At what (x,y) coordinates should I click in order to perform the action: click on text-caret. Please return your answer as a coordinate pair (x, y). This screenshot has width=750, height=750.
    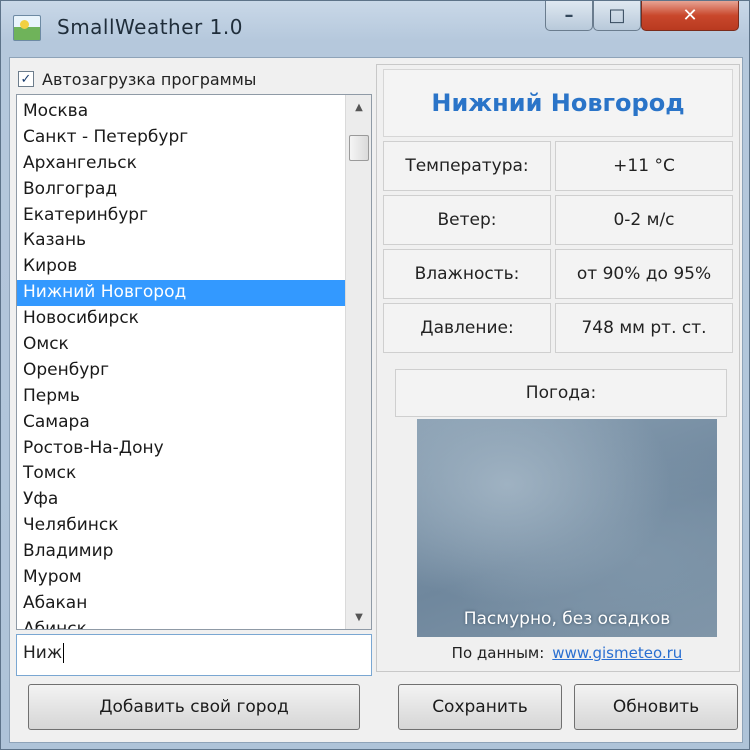
    Looking at the image, I should click on (64, 653).